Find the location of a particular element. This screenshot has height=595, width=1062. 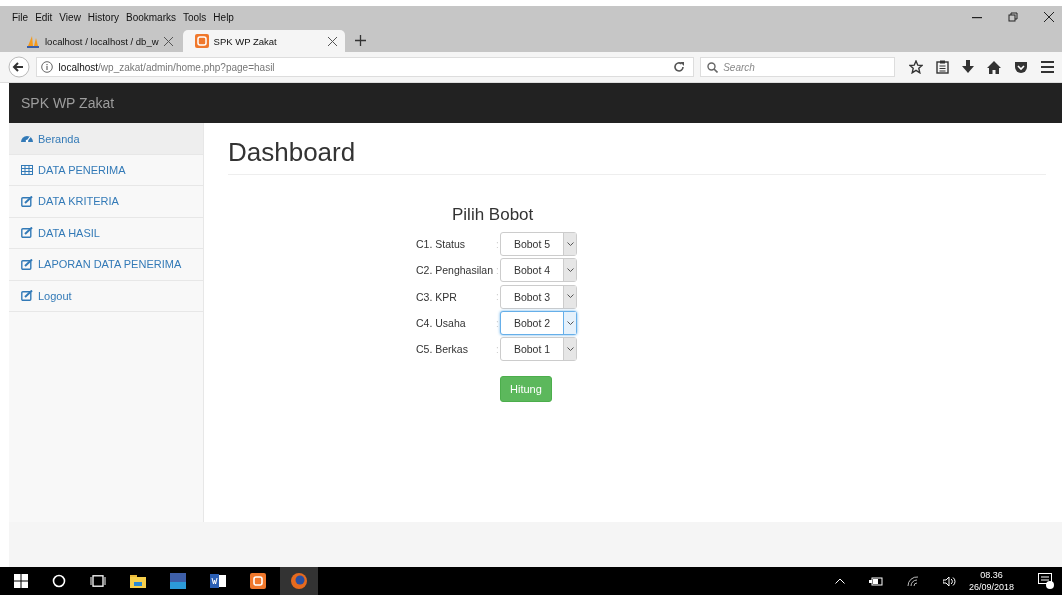

brand-link: SPK WP Zakat is located at coordinates (68, 103).